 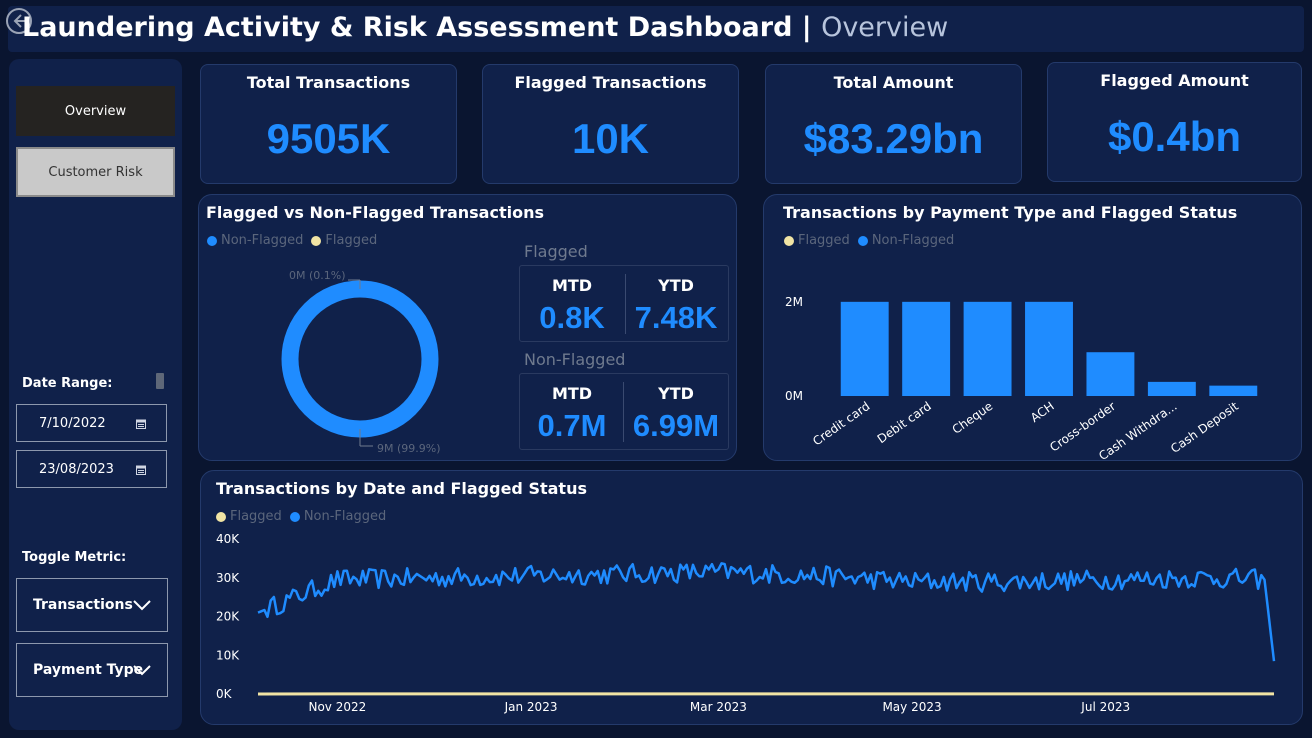 What do you see at coordinates (160, 381) in the screenshot?
I see `date-slider-handle` at bounding box center [160, 381].